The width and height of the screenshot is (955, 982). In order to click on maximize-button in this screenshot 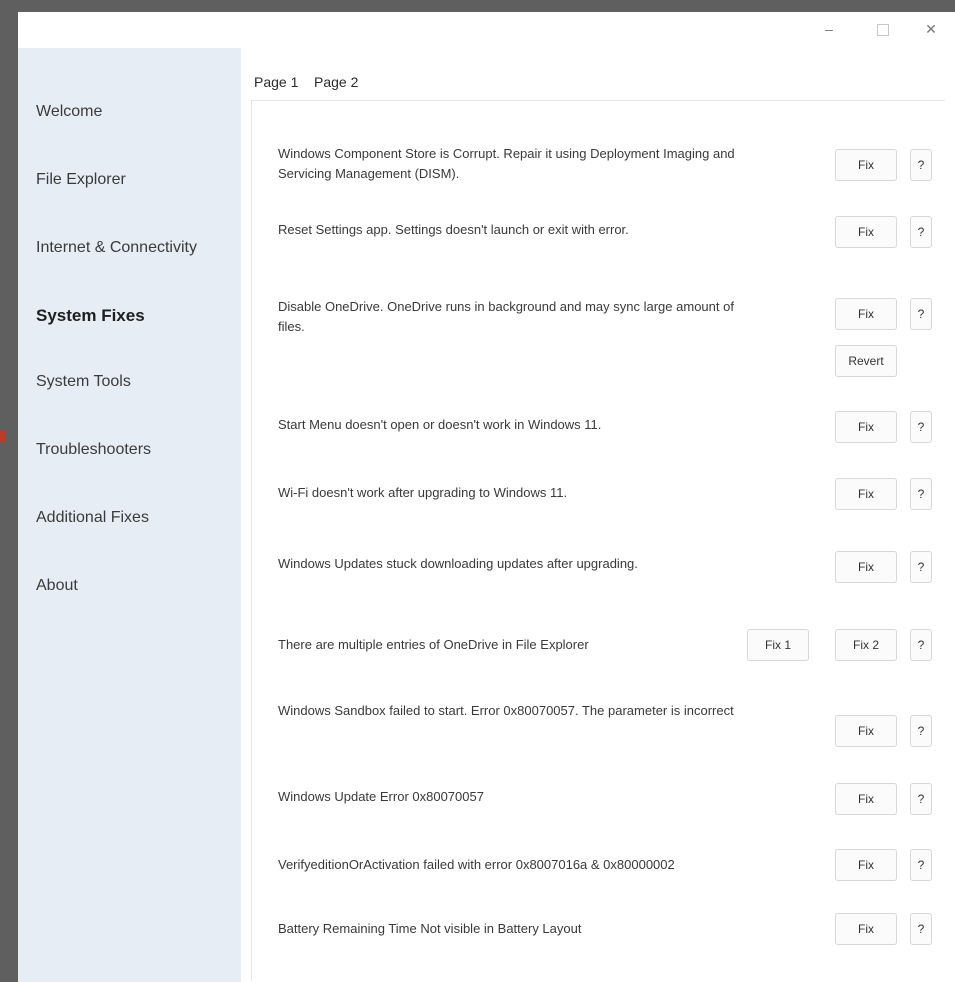, I will do `click(883, 29)`.